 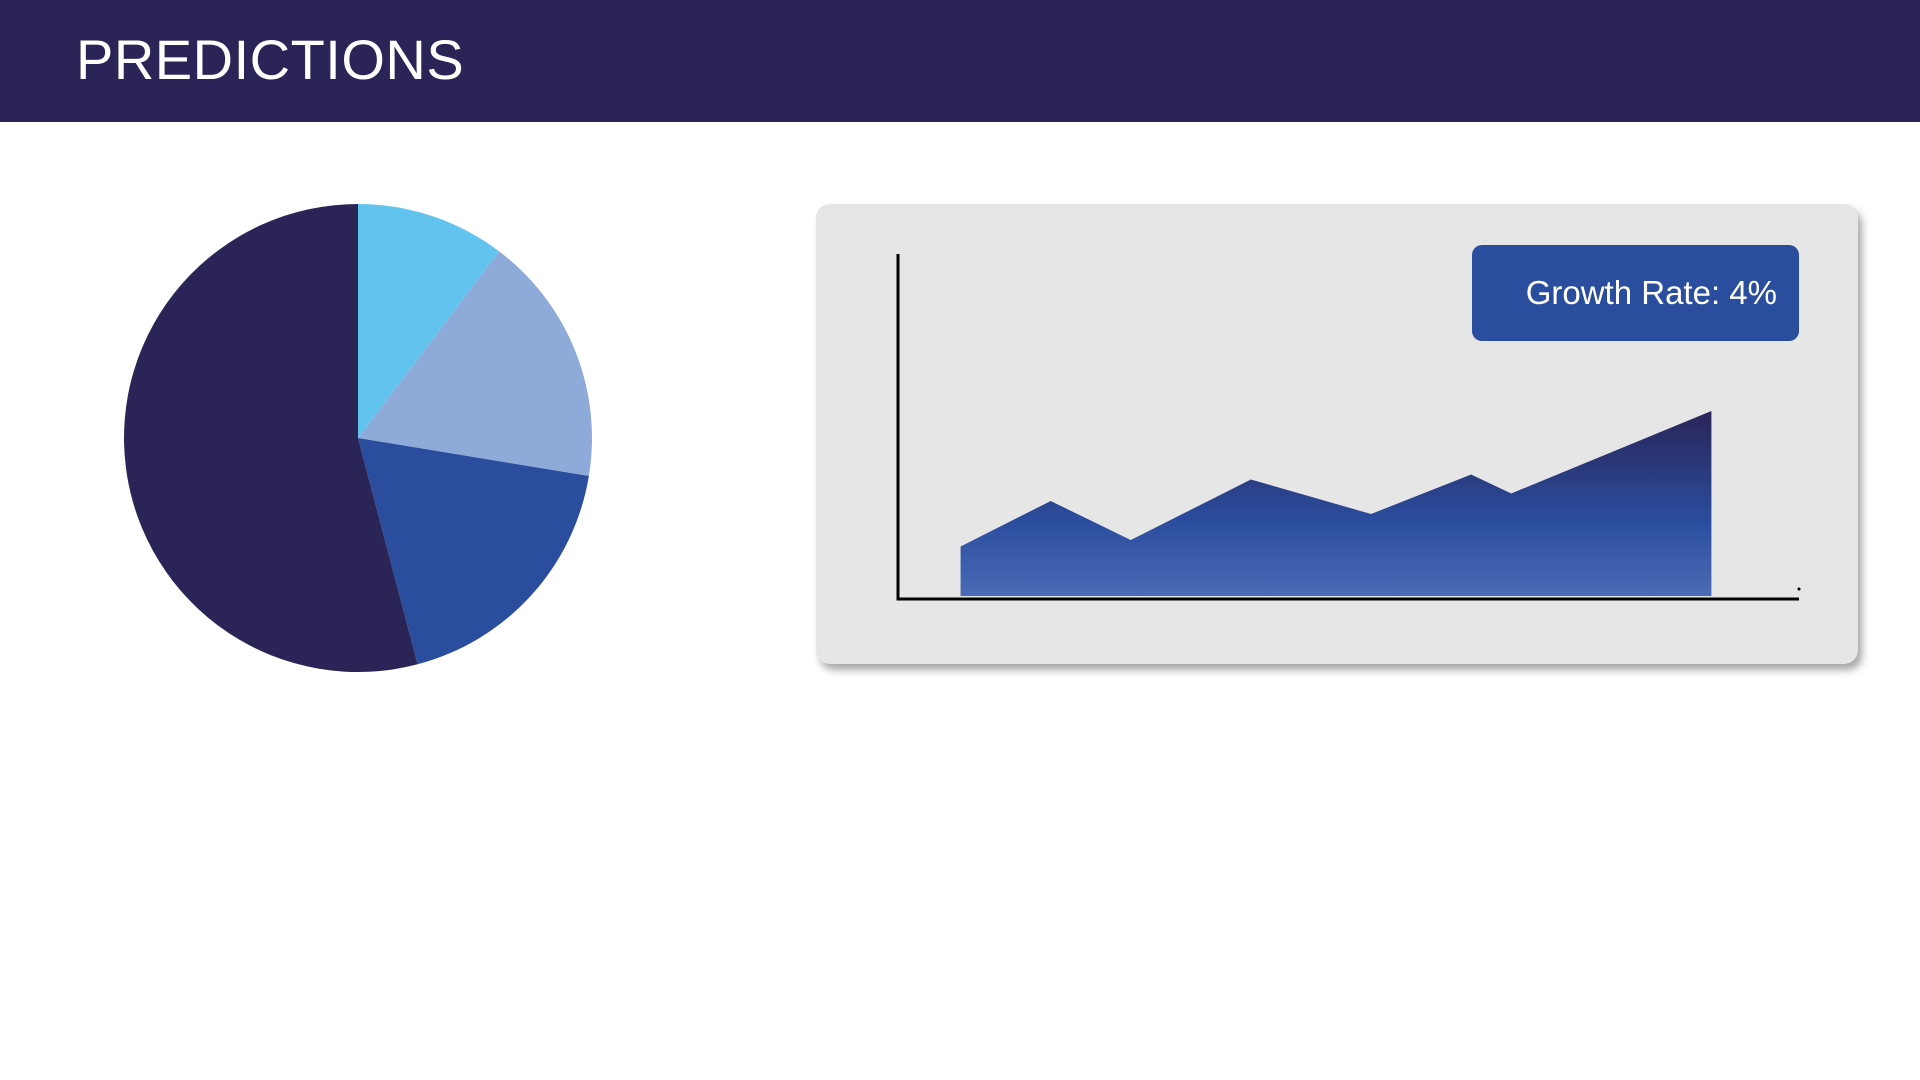 I want to click on pie-chart-svg, so click(x=358, y=438).